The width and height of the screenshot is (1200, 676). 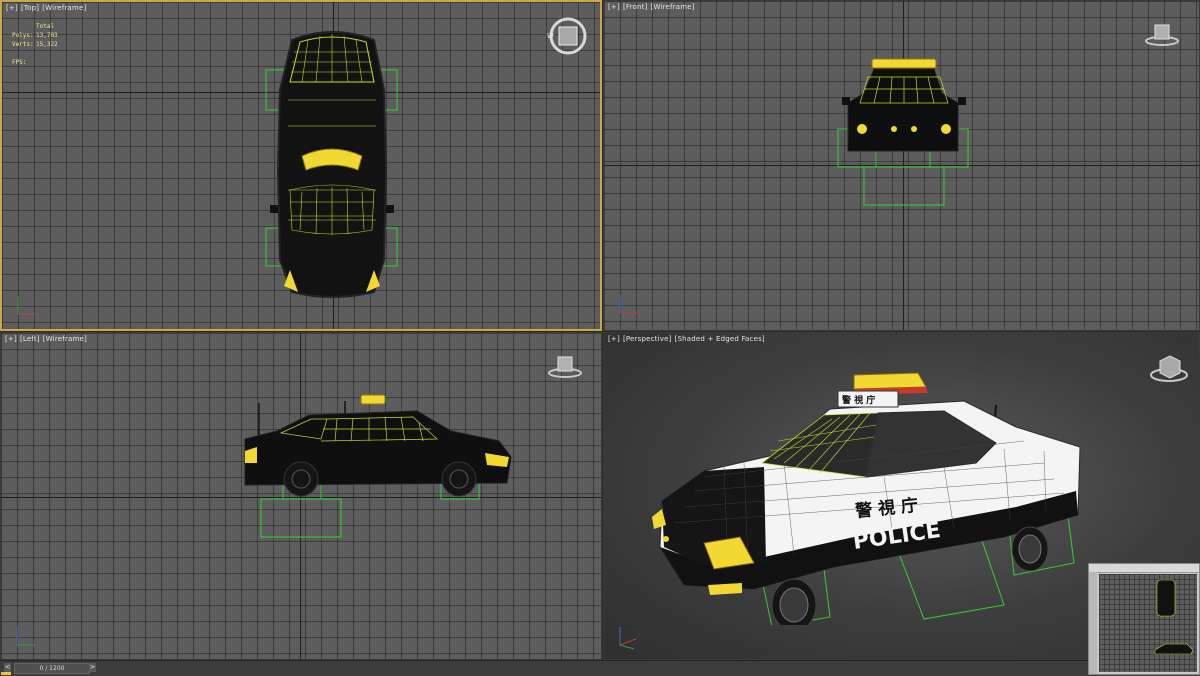 I want to click on svg-text: W, so click(x=550, y=36).